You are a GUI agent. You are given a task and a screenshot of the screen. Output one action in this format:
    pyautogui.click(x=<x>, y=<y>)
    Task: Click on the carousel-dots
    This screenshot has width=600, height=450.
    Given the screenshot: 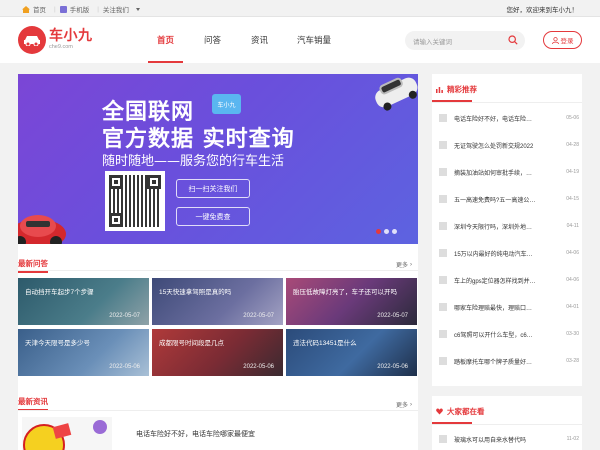 What is the action you would take?
    pyautogui.click(x=388, y=231)
    